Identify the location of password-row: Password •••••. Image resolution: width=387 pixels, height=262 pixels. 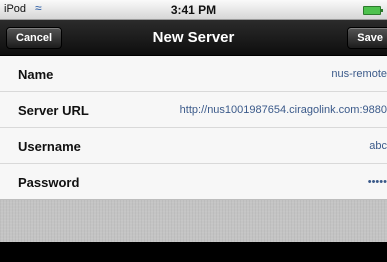
(193, 182).